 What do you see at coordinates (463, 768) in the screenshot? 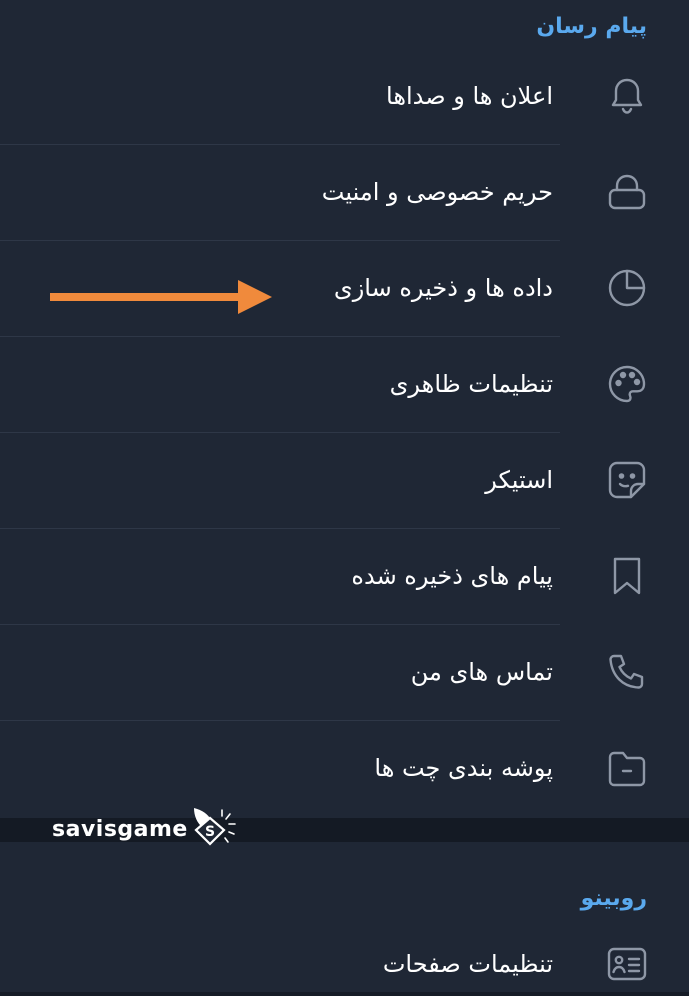
I see `settings-item-label: پوشه بندی چت ها` at bounding box center [463, 768].